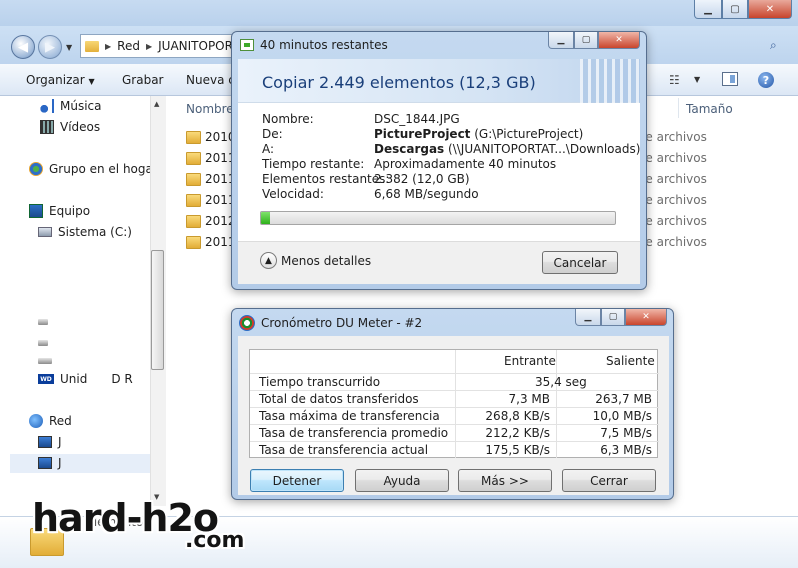 The image size is (798, 568). What do you see at coordinates (478, 134) in the screenshot?
I see `value-de: PictureProject (G:\PictureProject)` at bounding box center [478, 134].